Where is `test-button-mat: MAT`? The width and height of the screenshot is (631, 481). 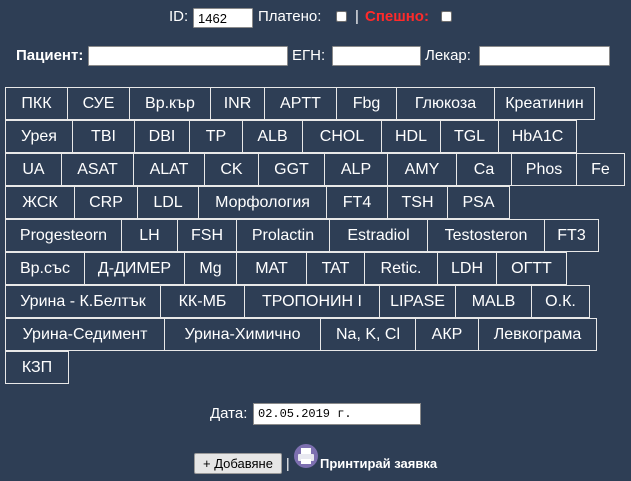
test-button-mat: MAT is located at coordinates (271, 268).